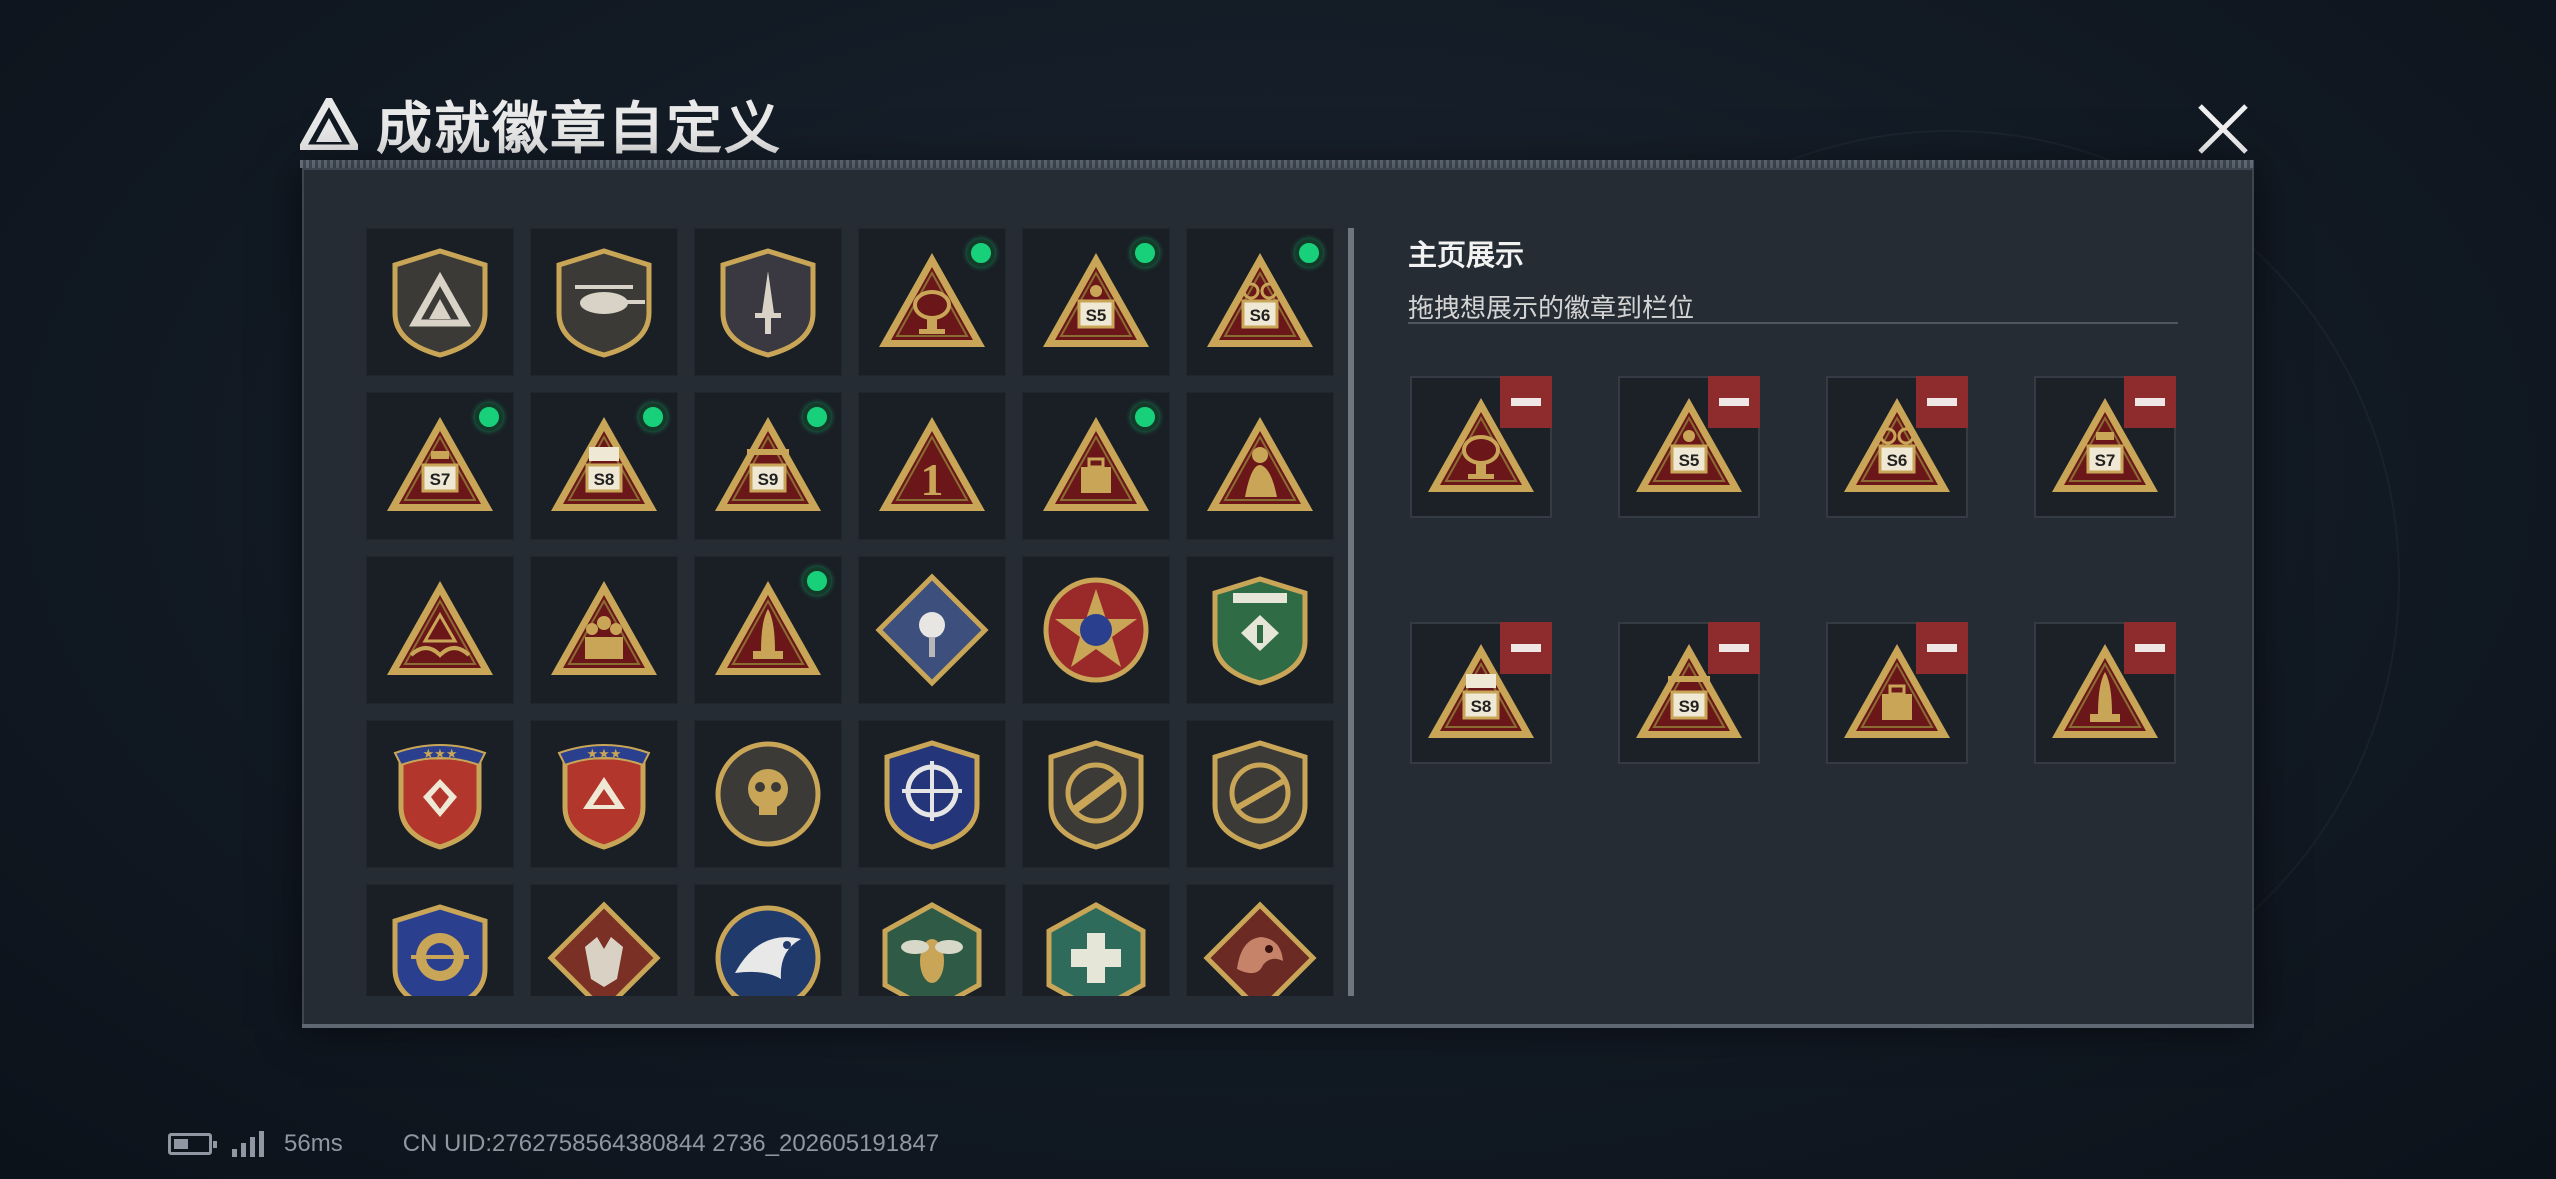 The width and height of the screenshot is (2556, 1179). I want to click on diamond-dragon-icon, so click(1260, 948).